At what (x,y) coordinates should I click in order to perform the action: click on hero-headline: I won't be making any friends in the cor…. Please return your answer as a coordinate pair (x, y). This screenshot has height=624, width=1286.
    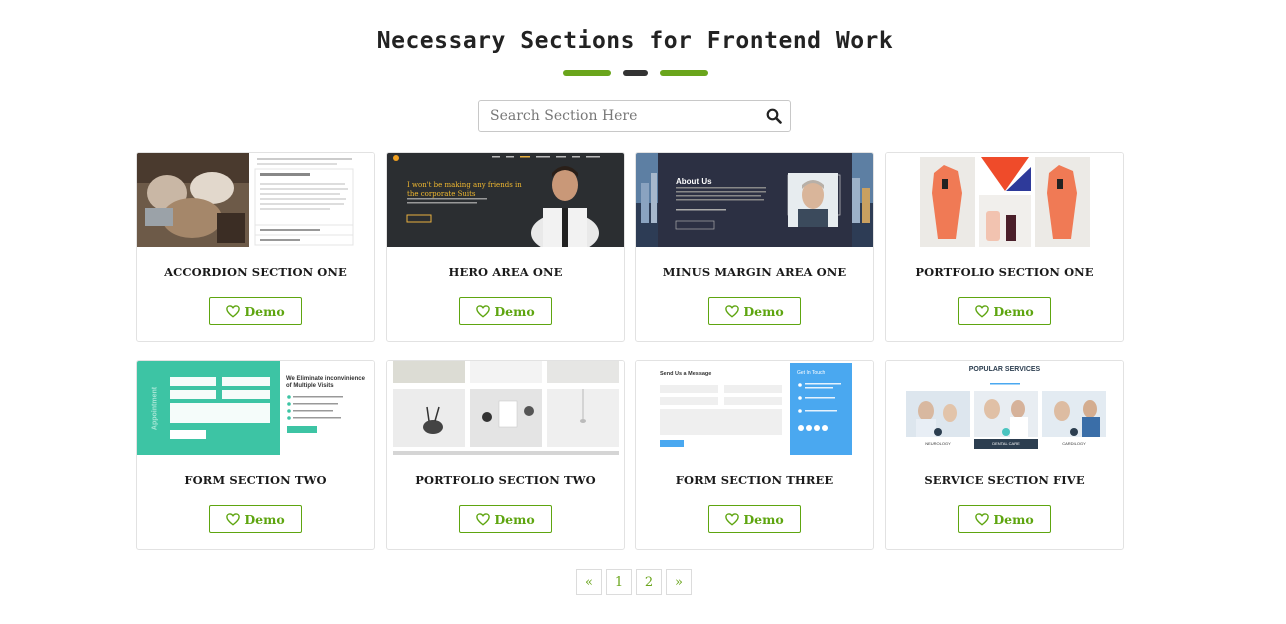
    Looking at the image, I should click on (464, 189).